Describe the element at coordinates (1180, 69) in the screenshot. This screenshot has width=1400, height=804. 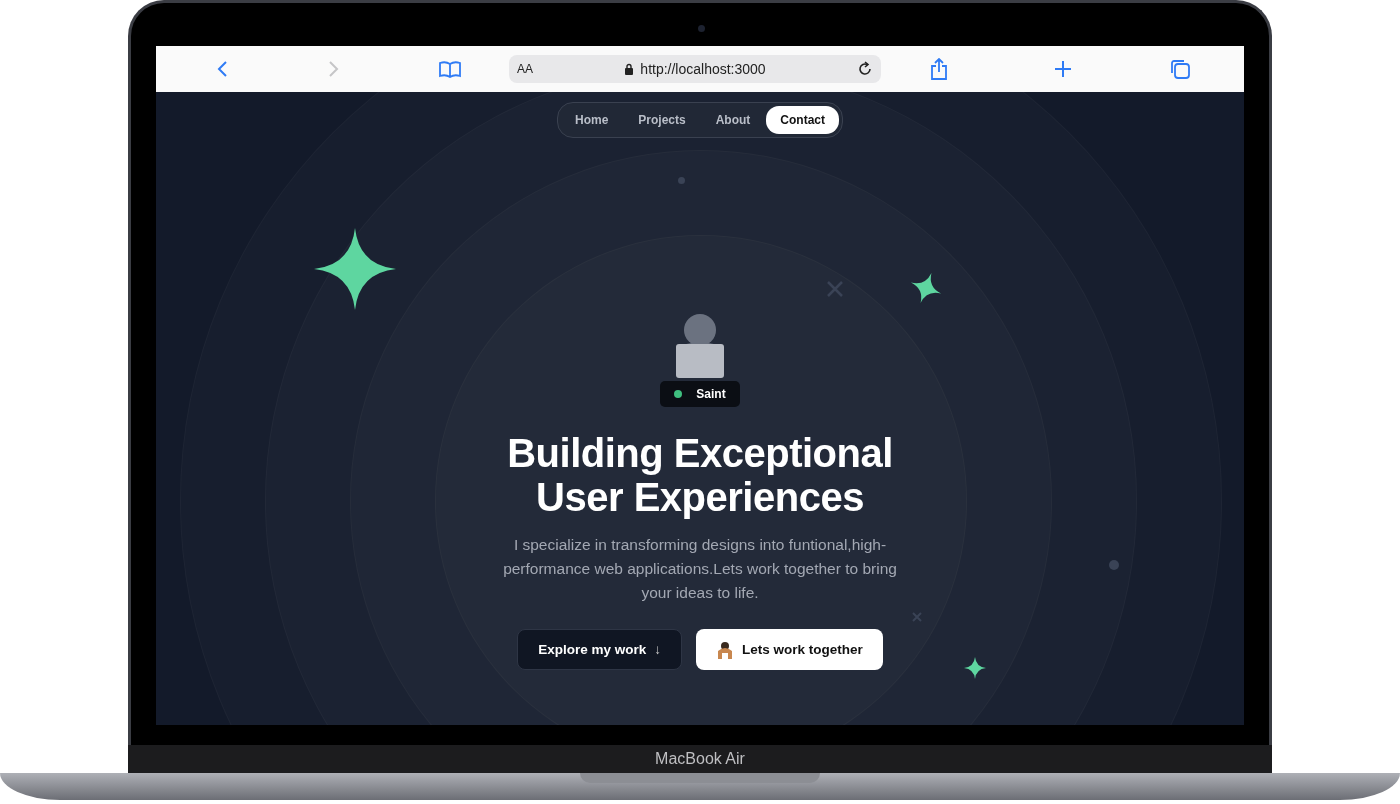
I see `tabs-icon` at that location.